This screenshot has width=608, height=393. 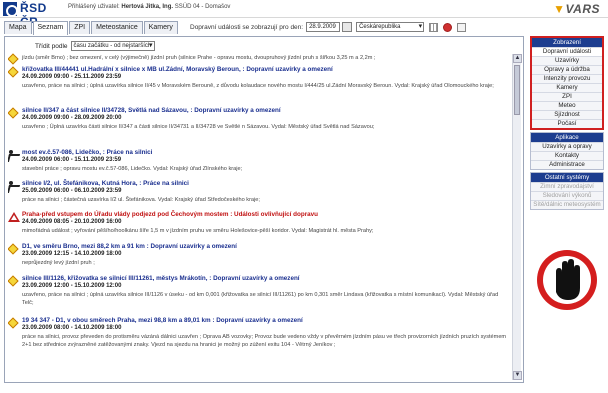 What do you see at coordinates (112, 46) in the screenshot?
I see `sort-select: času začátku - od nejstarších` at bounding box center [112, 46].